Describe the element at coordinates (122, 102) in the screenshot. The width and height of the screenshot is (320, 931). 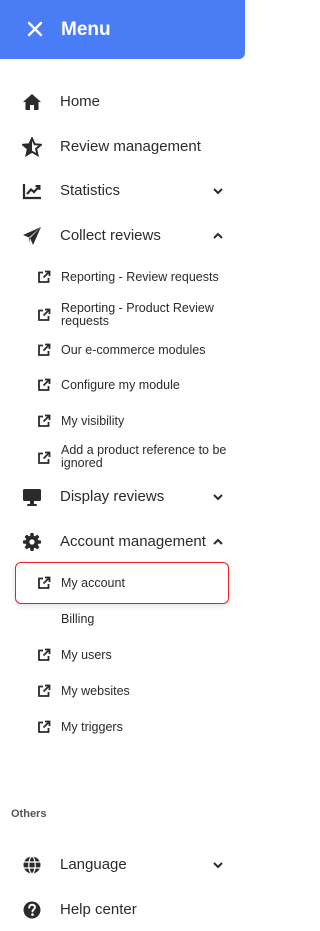
I see `nav-item-home: Home` at that location.